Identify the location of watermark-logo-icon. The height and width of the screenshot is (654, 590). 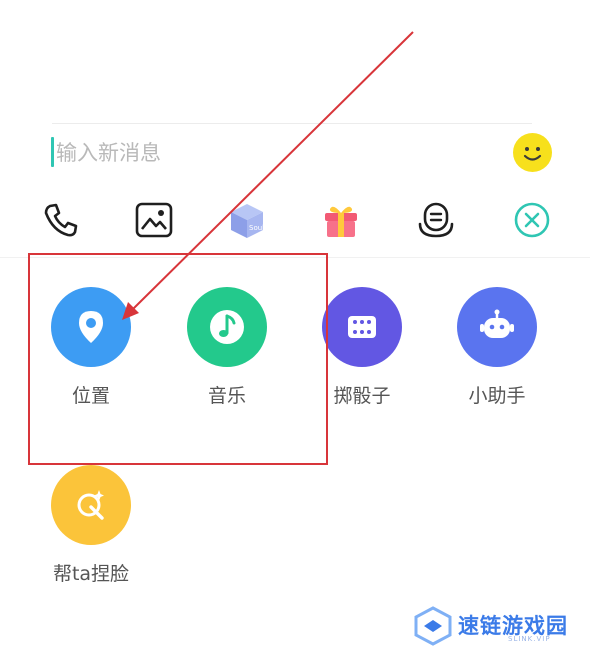
(433, 626).